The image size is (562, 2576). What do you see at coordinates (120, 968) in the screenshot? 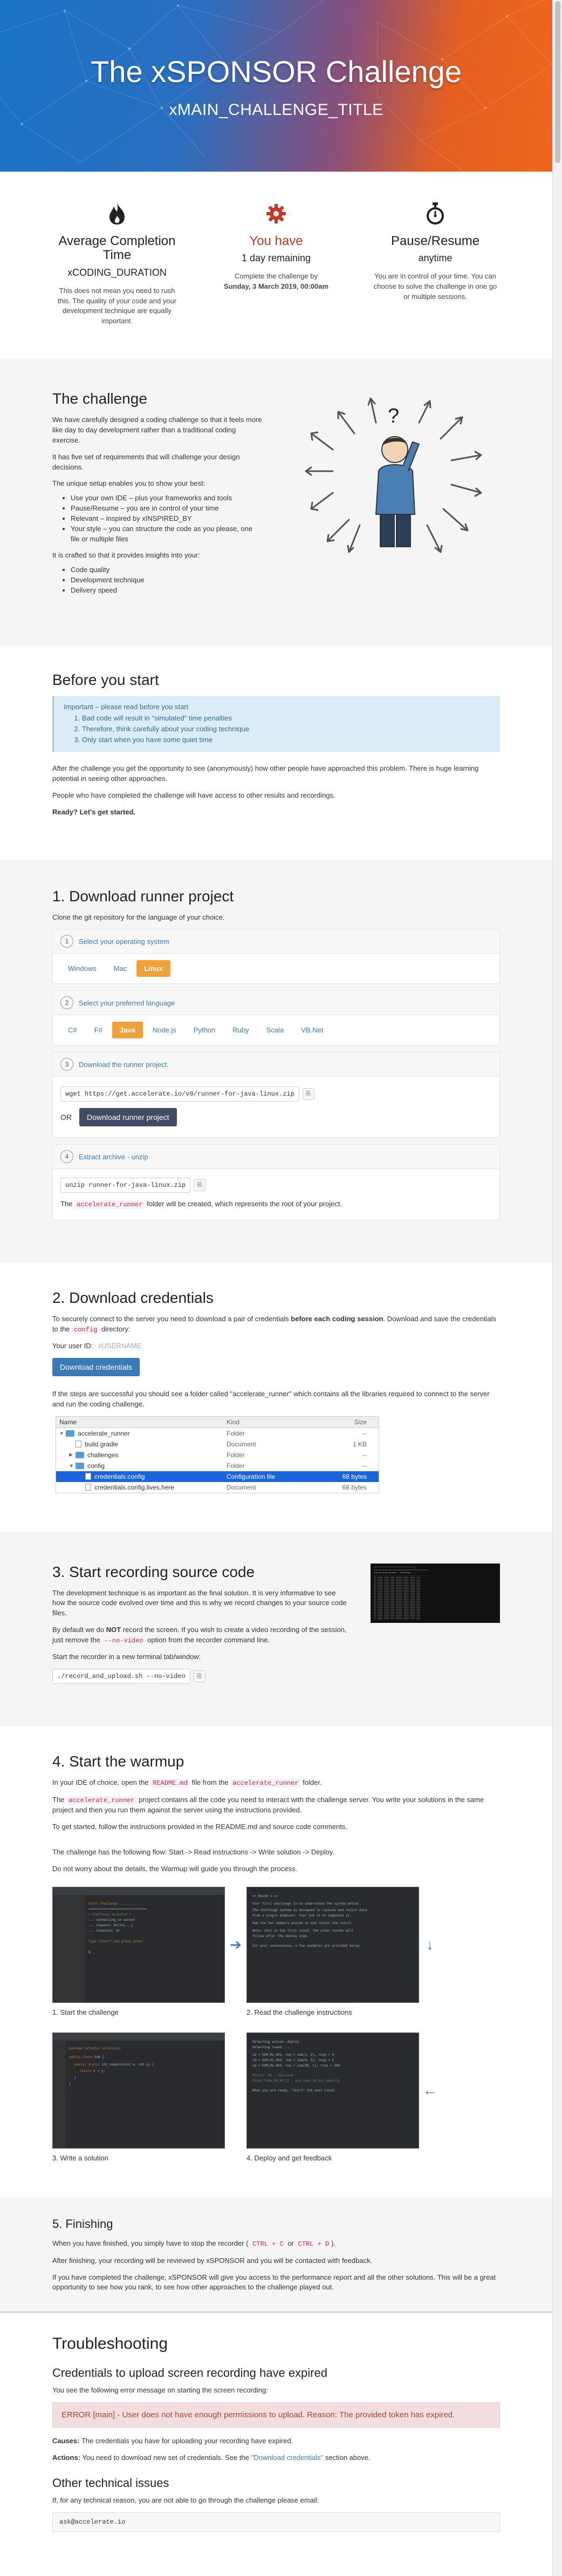
I see `os-option-mac: Mac` at bounding box center [120, 968].